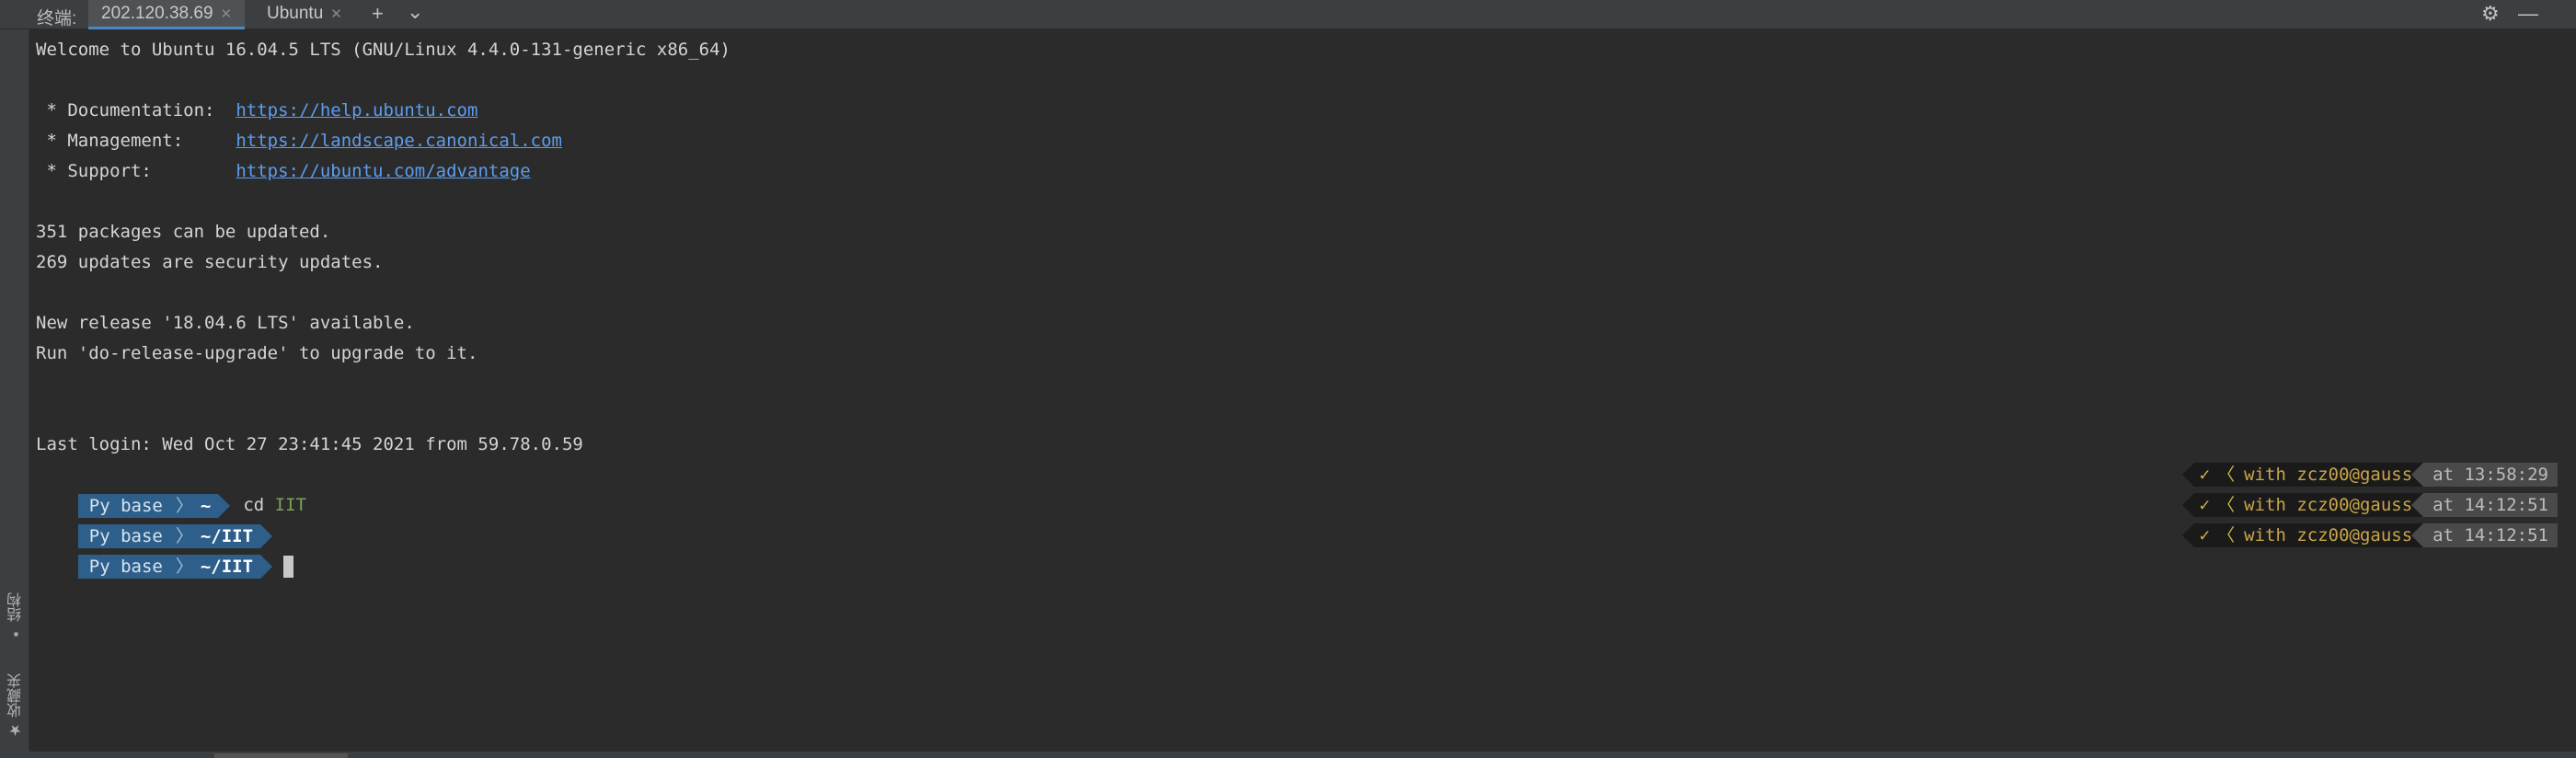  Describe the element at coordinates (16, 607) in the screenshot. I see `sidebar-item-label: 结构` at that location.